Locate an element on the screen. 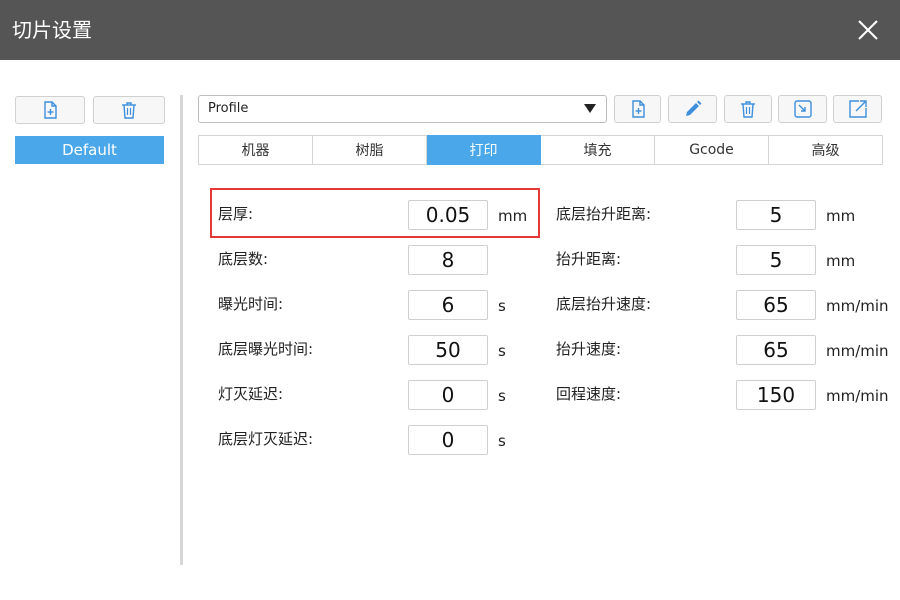 The height and width of the screenshot is (600, 900). retract-speed-input: 150 is located at coordinates (776, 395).